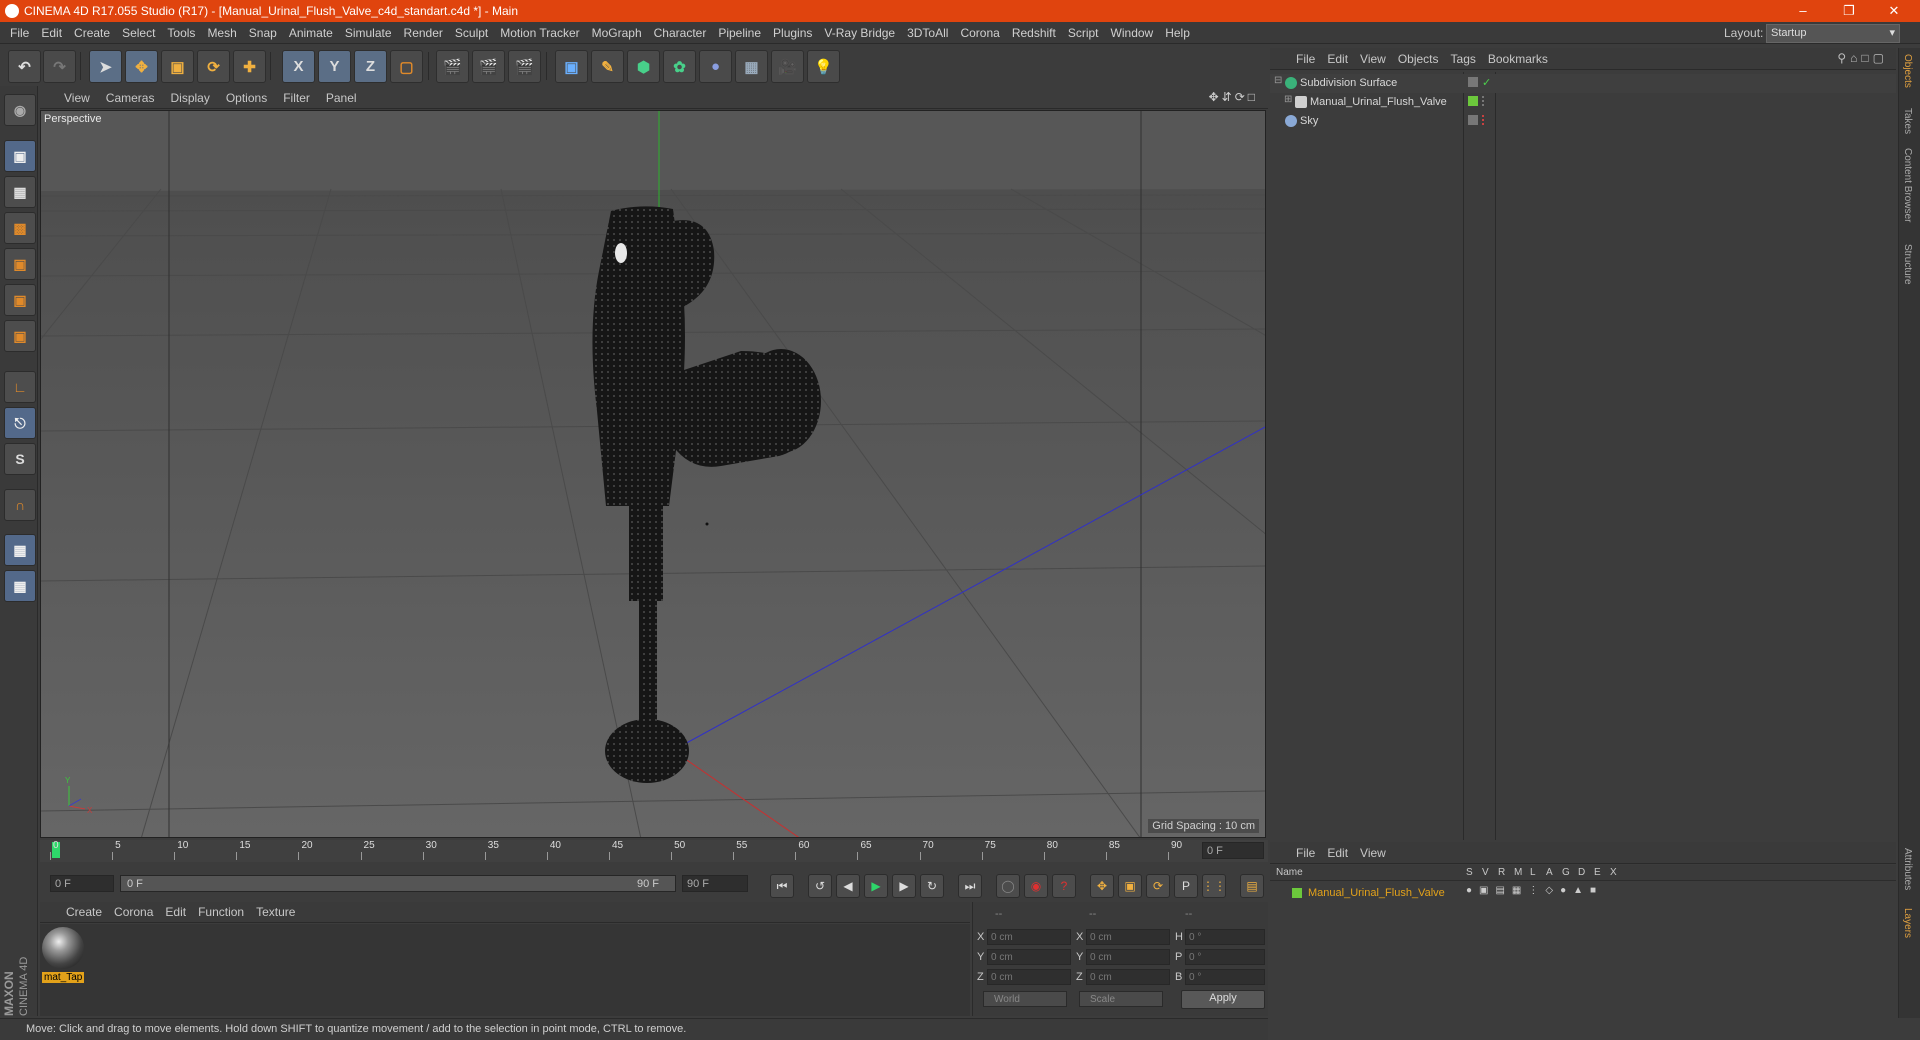 The height and width of the screenshot is (1040, 1920). What do you see at coordinates (275, 912) in the screenshot?
I see `material-menu-texture: Texture` at bounding box center [275, 912].